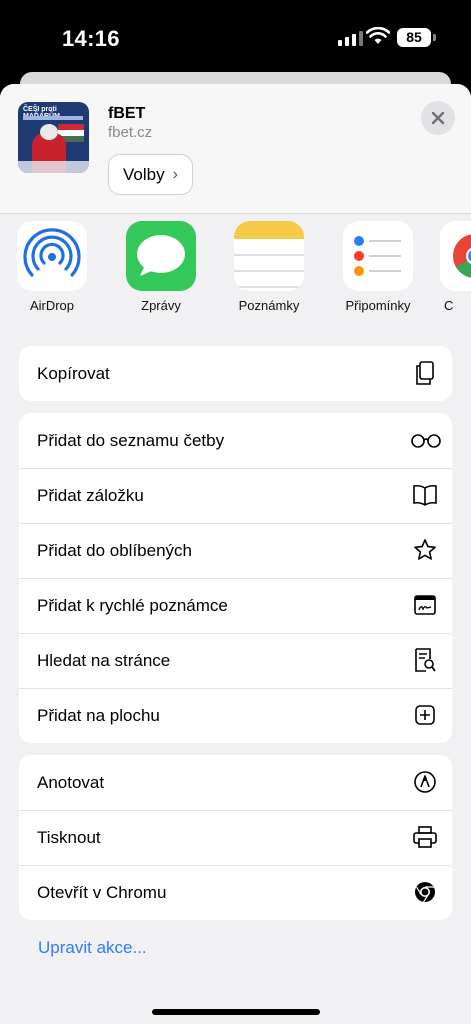 The width and height of the screenshot is (471, 1024). What do you see at coordinates (425, 605) in the screenshot?
I see `quick-note-icon` at bounding box center [425, 605].